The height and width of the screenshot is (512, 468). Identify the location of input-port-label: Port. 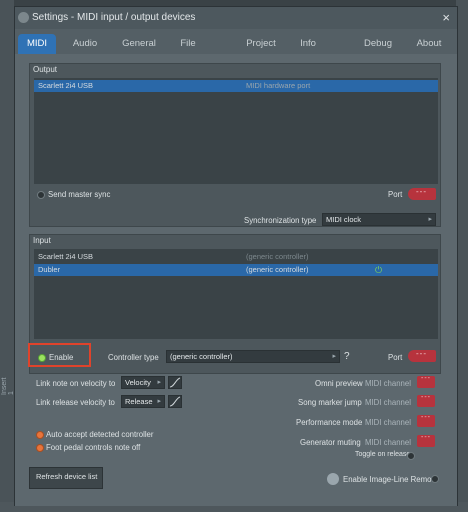
(395, 357).